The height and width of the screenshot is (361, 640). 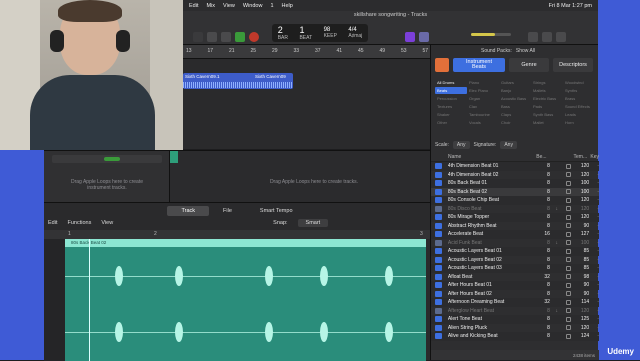 I want to click on library-button, so click(x=198, y=37).